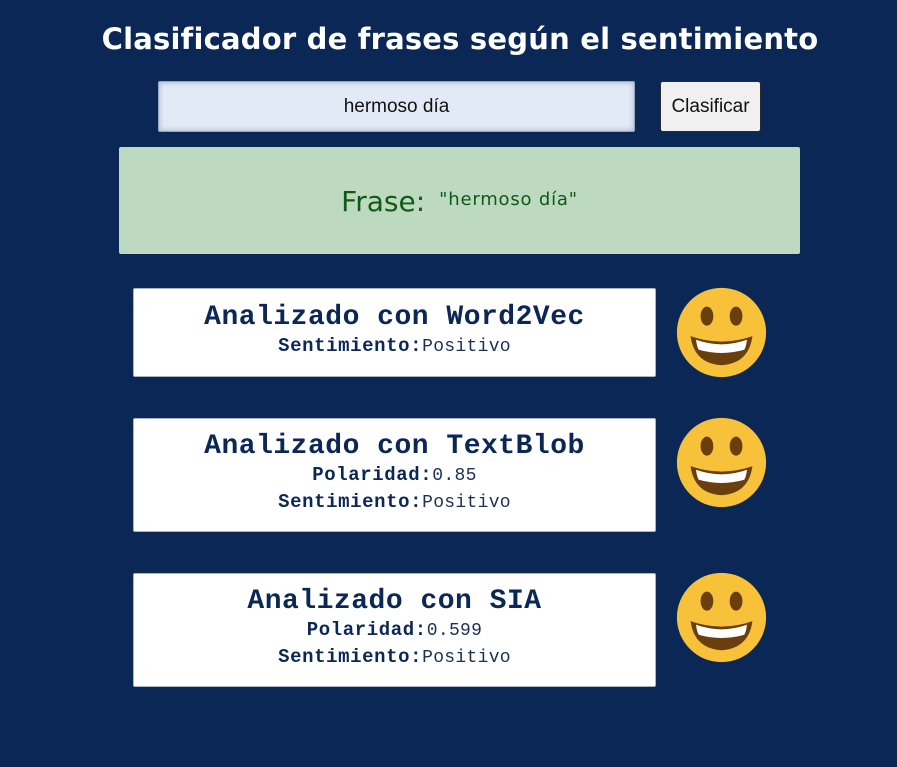  What do you see at coordinates (394, 601) in the screenshot?
I see `sia-card-title: Analizado con SIA` at bounding box center [394, 601].